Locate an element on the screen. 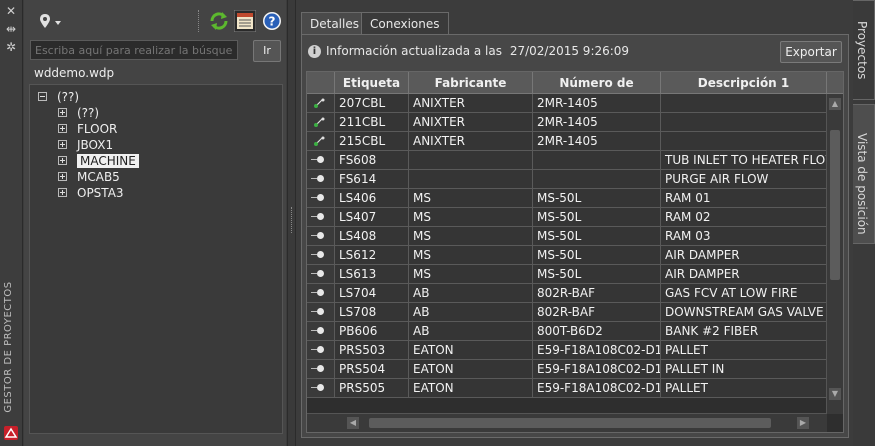  table-row: PRS505 EATON E59-F18A108C02-D1 PALLET is located at coordinates (567, 388).